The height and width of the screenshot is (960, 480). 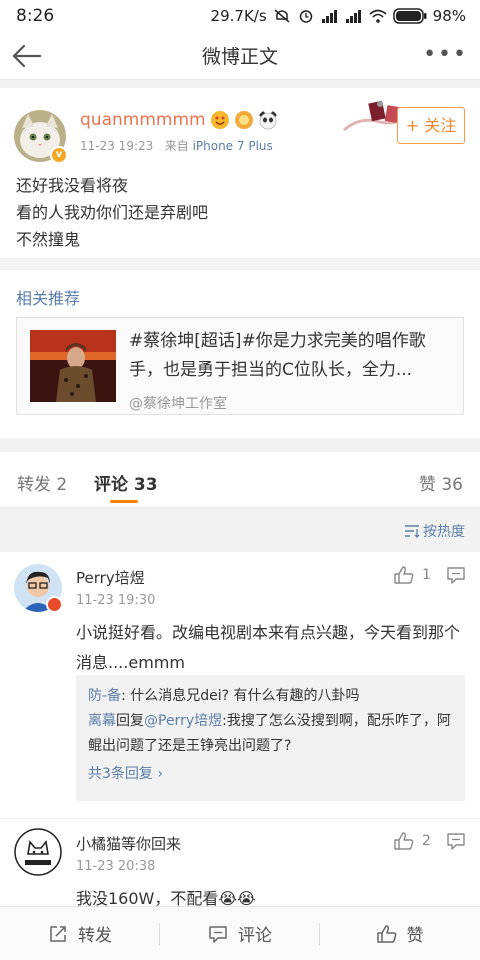 What do you see at coordinates (26, 56) in the screenshot?
I see `arrow-left-icon` at bounding box center [26, 56].